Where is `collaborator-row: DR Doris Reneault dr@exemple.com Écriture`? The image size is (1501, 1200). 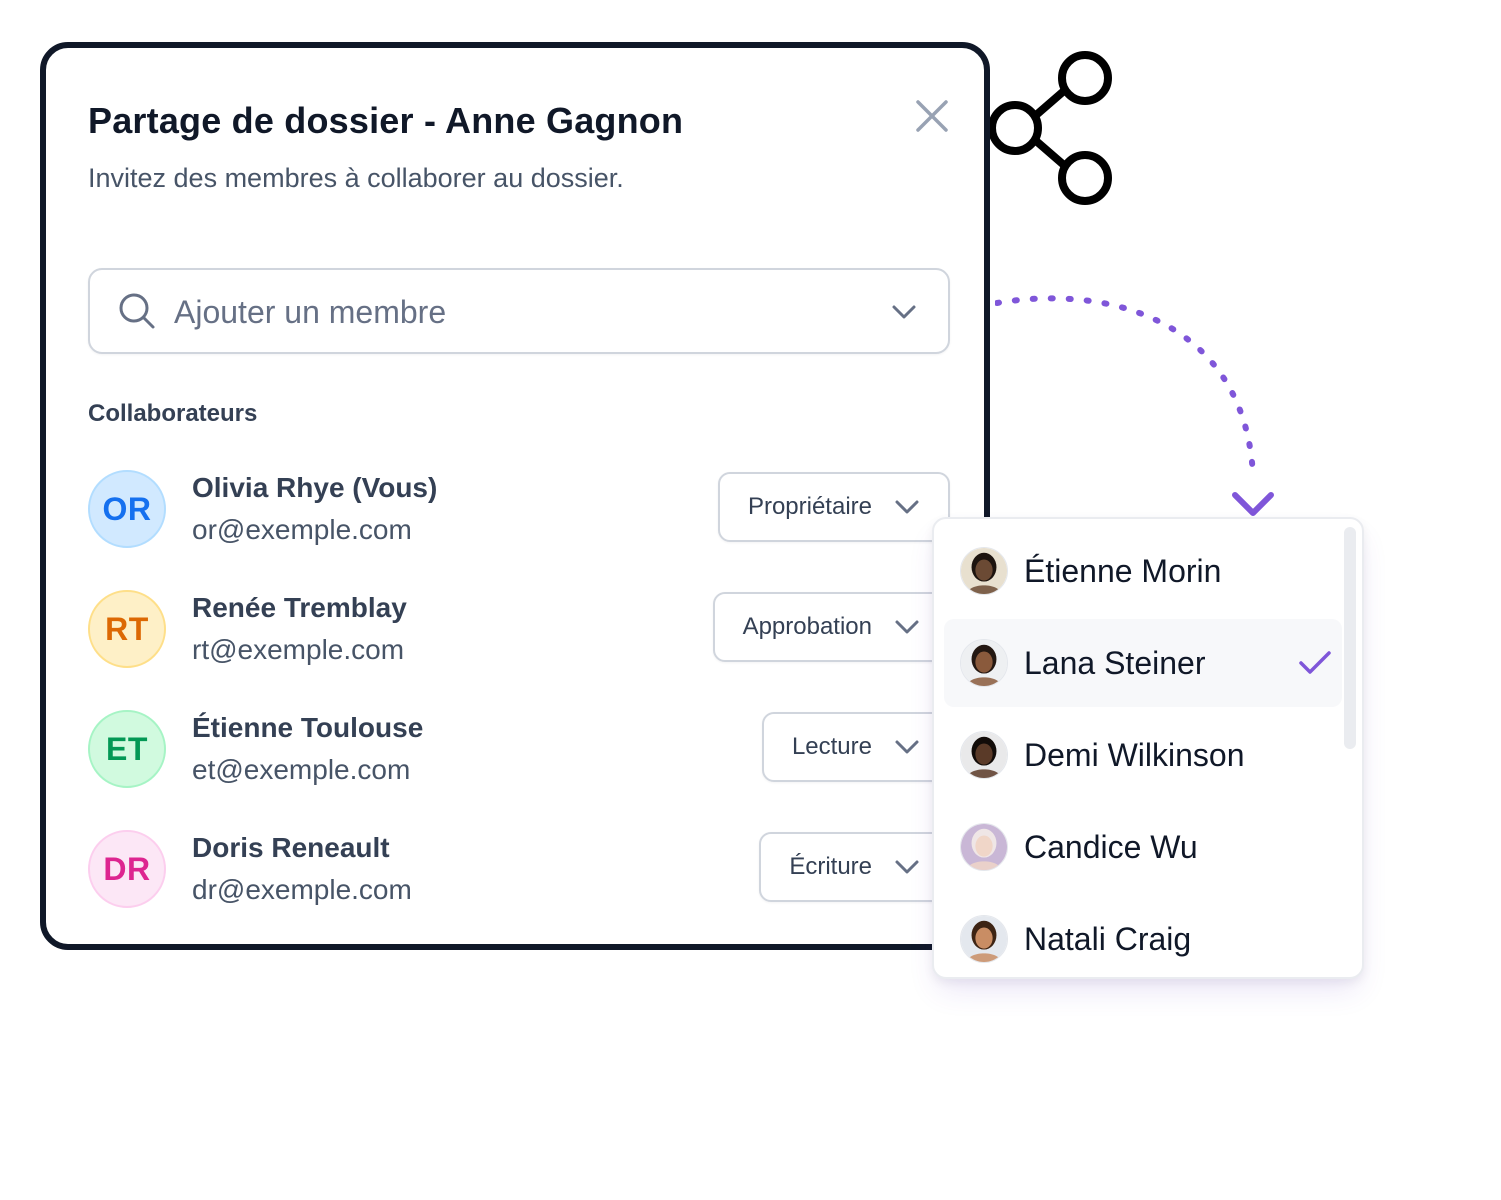
collaborator-row: DR Doris Reneault dr@exemple.com Écriture is located at coordinates (519, 872).